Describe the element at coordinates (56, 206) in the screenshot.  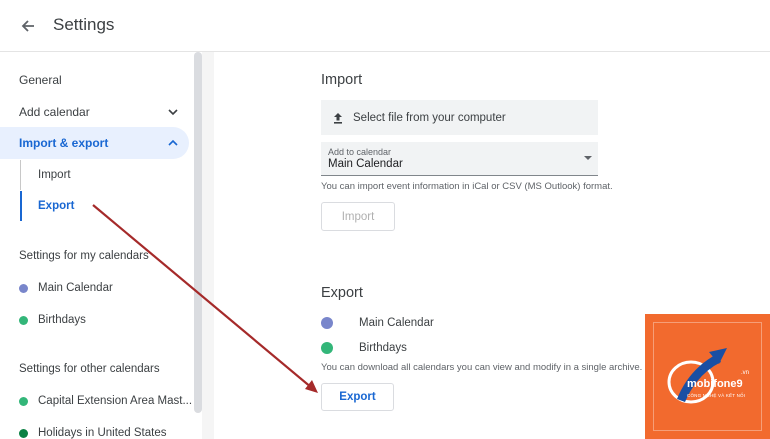
I see `sidebar-subitem-label: Export` at that location.